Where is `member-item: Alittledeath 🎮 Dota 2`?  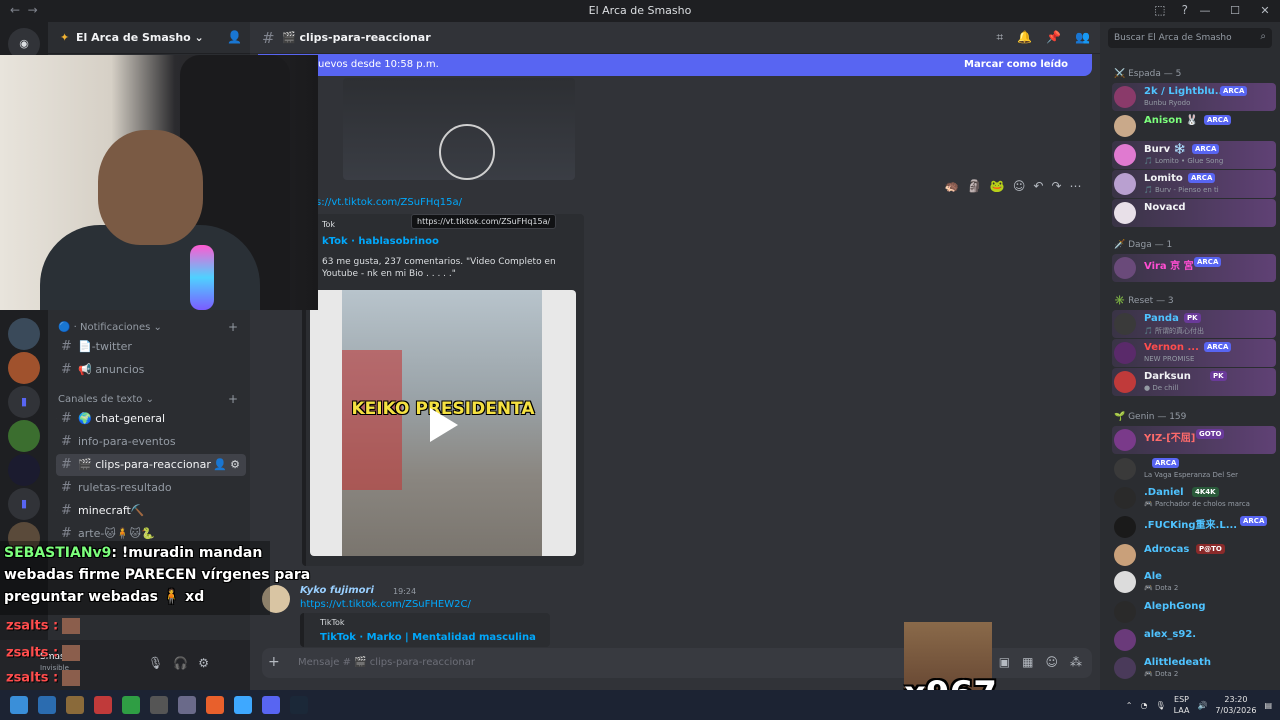 member-item: Alittledeath 🎮 Dota 2 is located at coordinates (1194, 668).